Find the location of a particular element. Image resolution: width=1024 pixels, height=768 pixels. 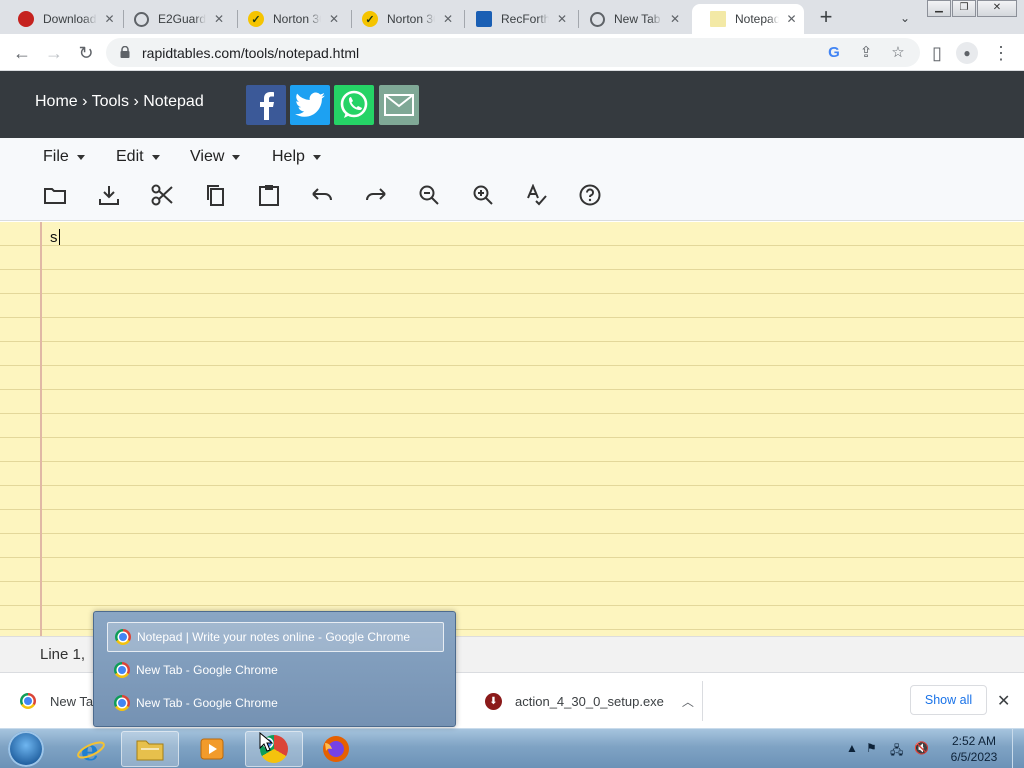

menu-file: File is located at coordinates (64, 157).